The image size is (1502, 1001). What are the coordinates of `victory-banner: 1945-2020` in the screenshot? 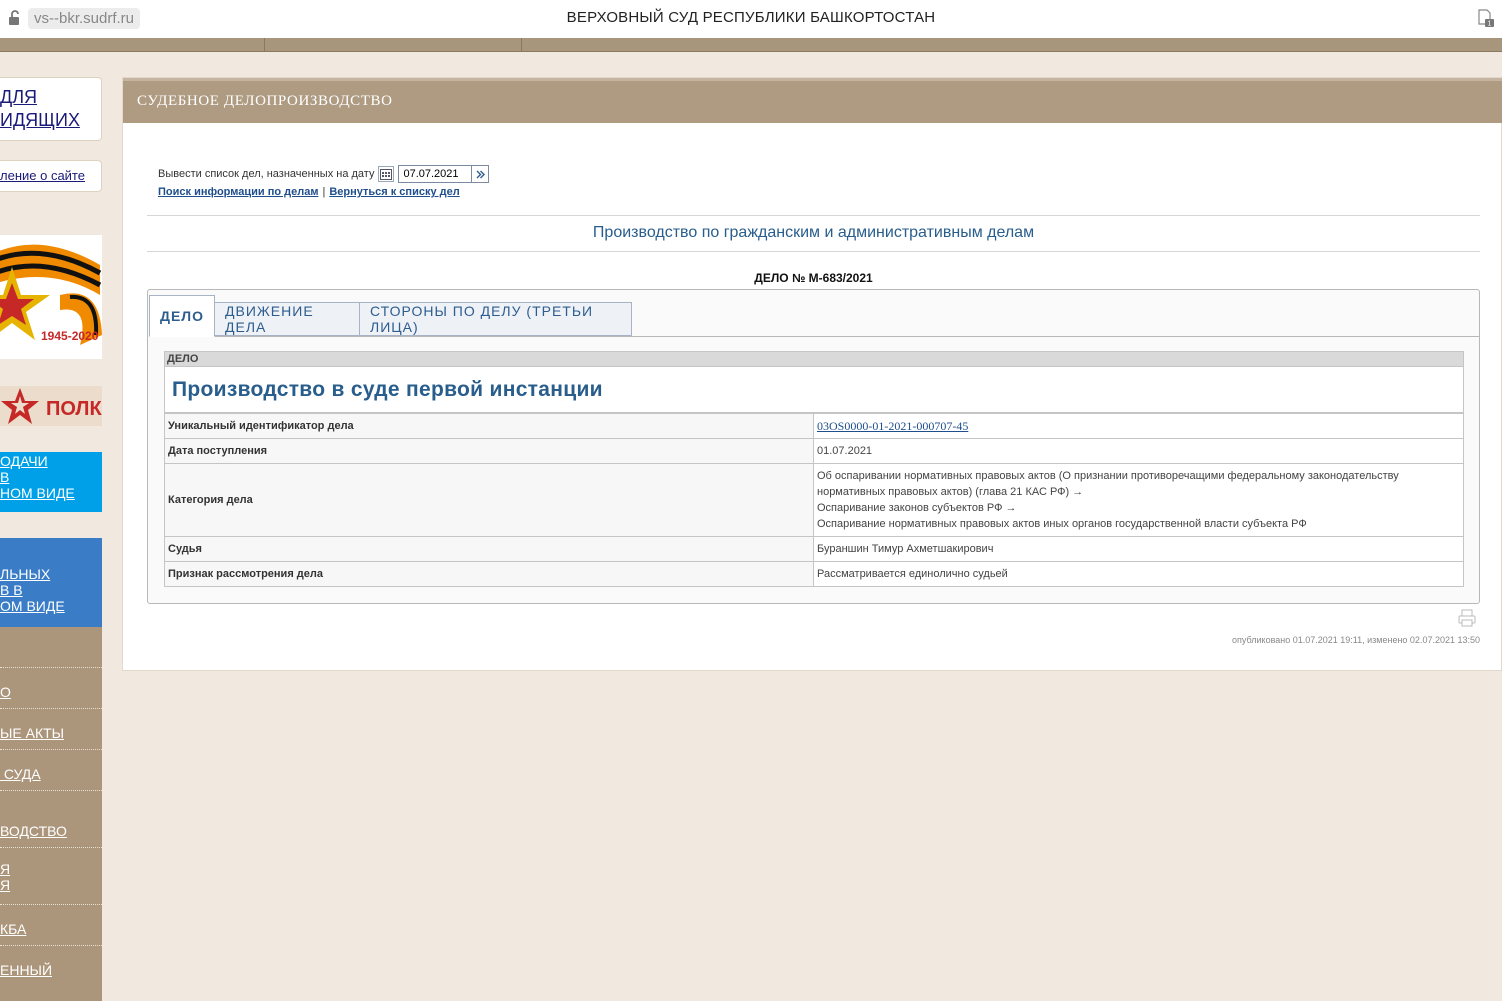 It's located at (51, 297).